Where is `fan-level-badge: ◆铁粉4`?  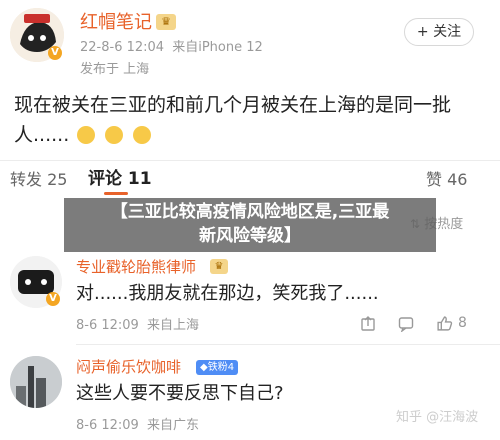 fan-level-badge: ◆铁粉4 is located at coordinates (217, 367).